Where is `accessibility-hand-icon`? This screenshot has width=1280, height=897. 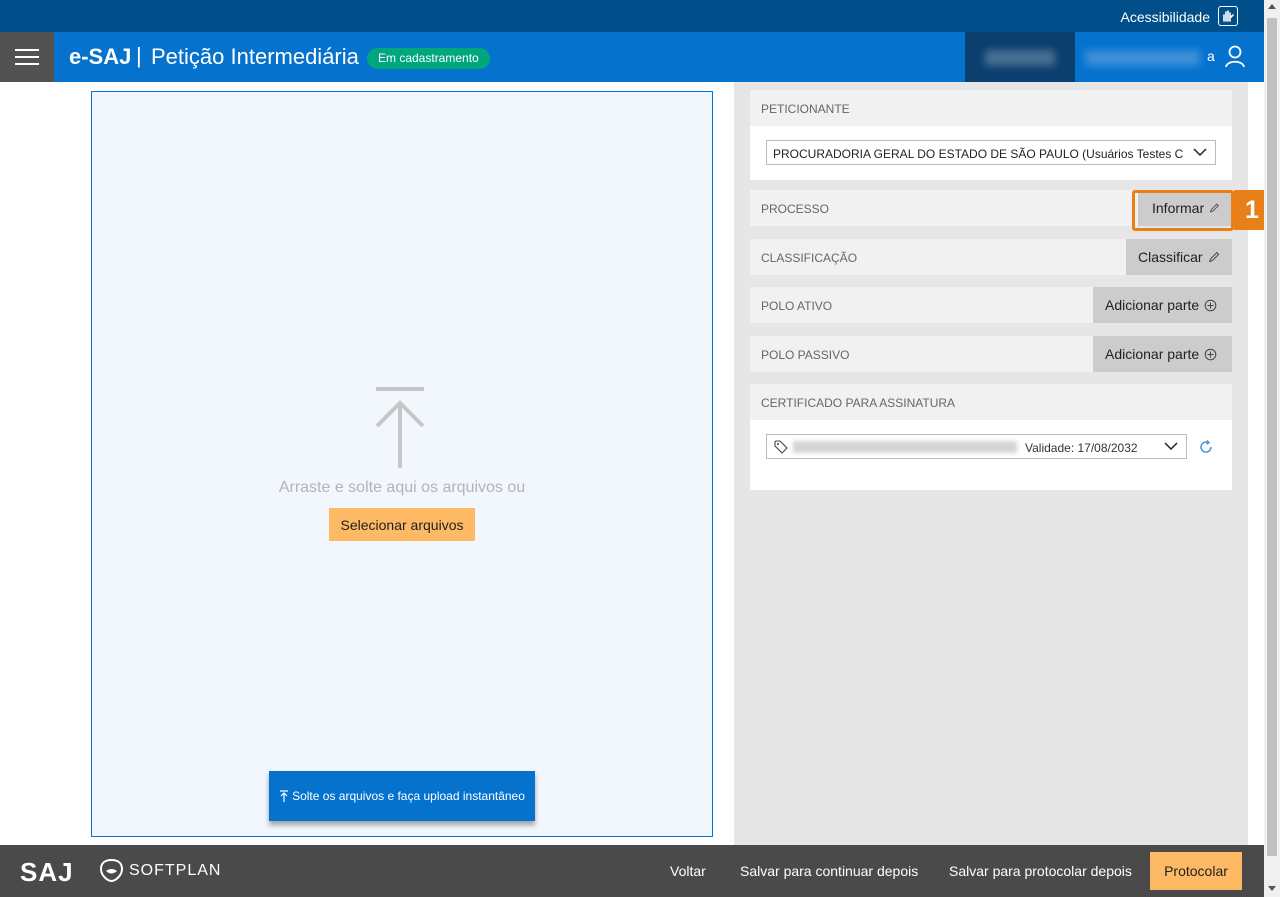 accessibility-hand-icon is located at coordinates (1228, 16).